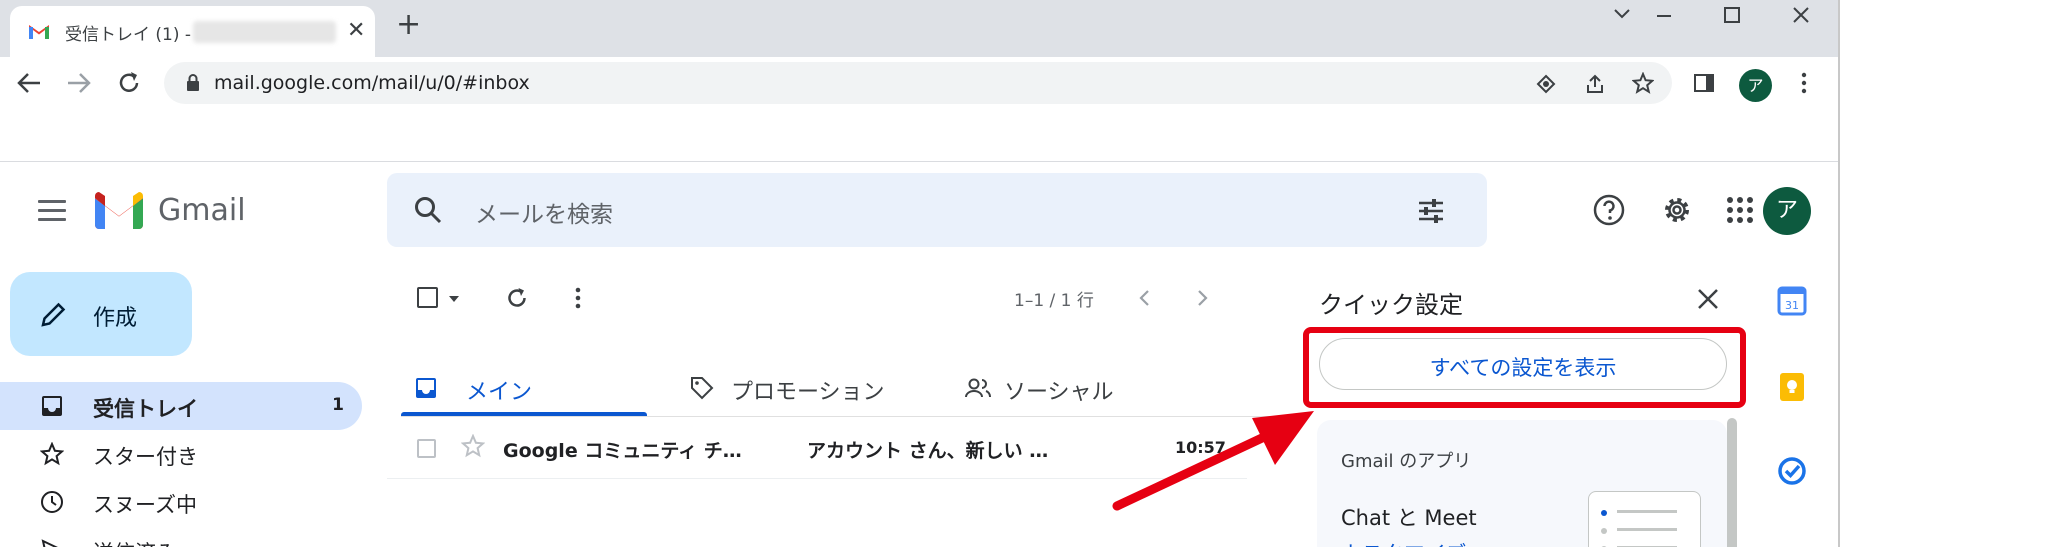  Describe the element at coordinates (1740, 210) in the screenshot. I see `google-apps-icon` at that location.